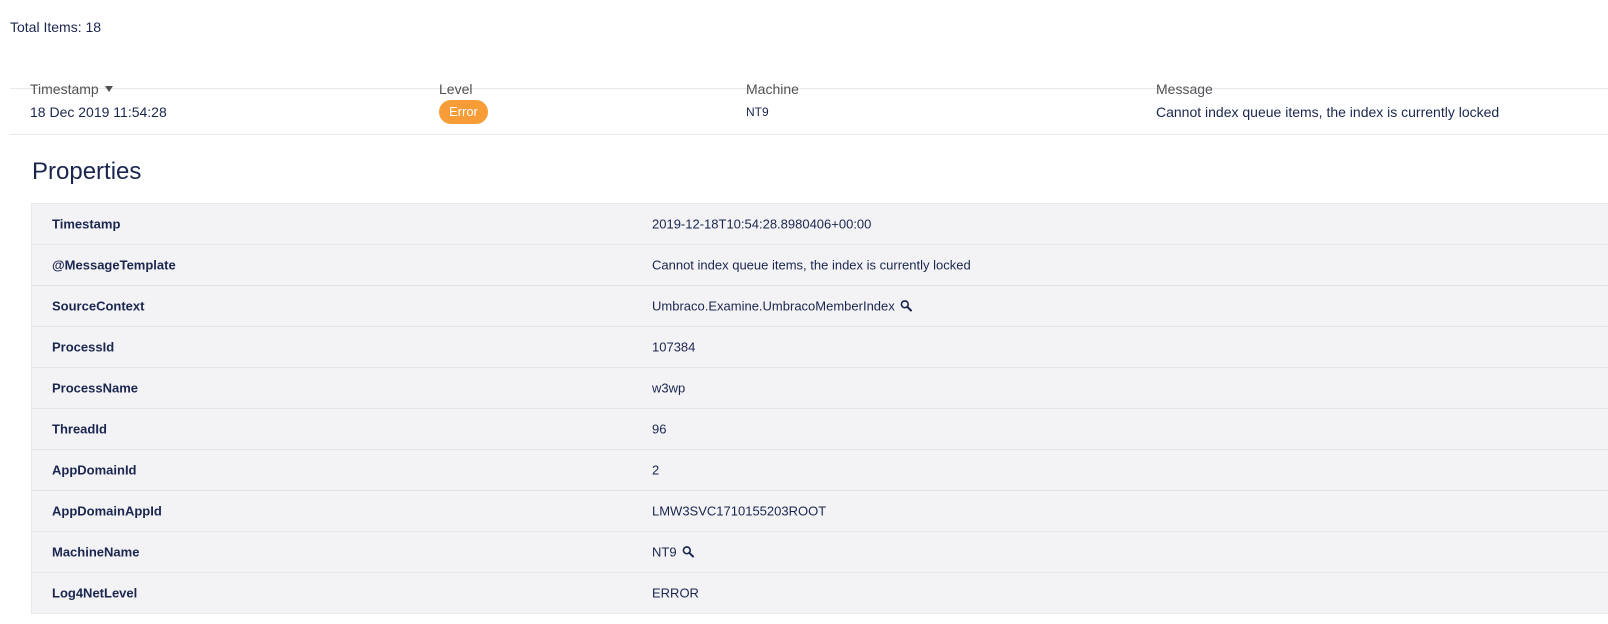 This screenshot has height=624, width=1608. I want to click on property-row-app-domain-app-id: AppDomainAppId LMW3SVC1710155203ROOT, so click(820, 511).